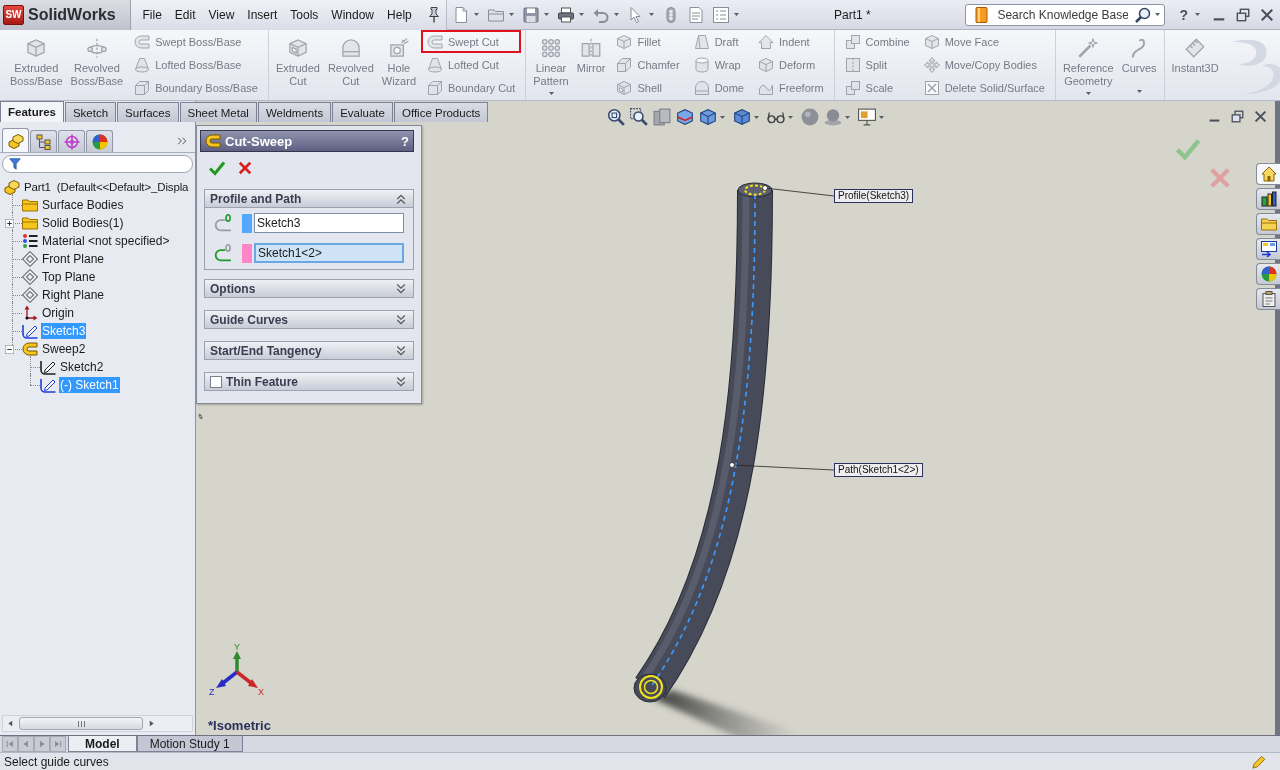  What do you see at coordinates (82, 367) in the screenshot?
I see `tree-item: Sketch2` at bounding box center [82, 367].